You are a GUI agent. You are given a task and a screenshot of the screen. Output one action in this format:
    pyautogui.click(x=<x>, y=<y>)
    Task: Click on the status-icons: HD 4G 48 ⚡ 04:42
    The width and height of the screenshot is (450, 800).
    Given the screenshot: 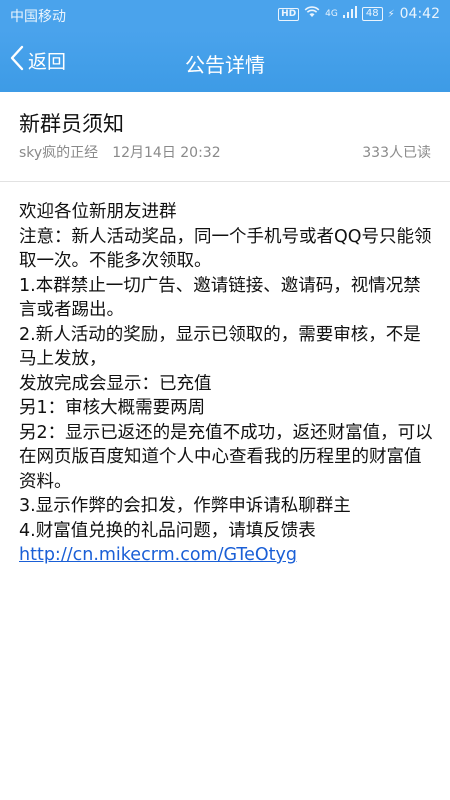 What is the action you would take?
    pyautogui.click(x=359, y=14)
    